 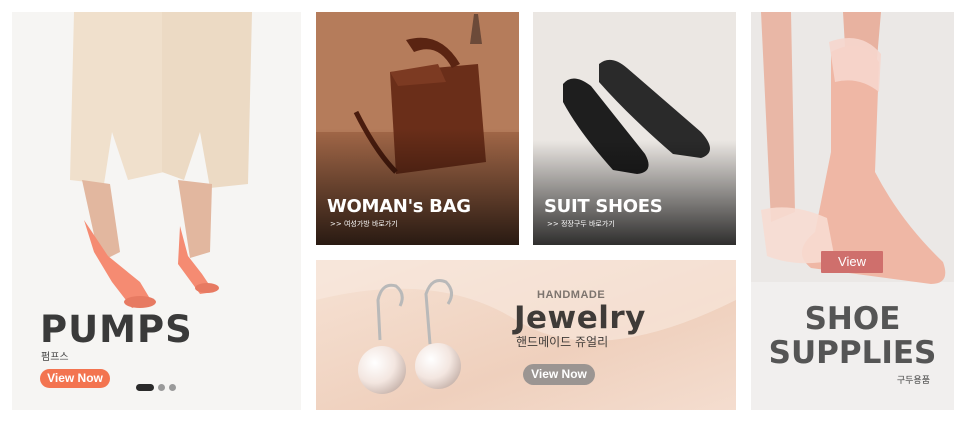 What do you see at coordinates (559, 374) in the screenshot?
I see `jewelry-view-now-button: View Now` at bounding box center [559, 374].